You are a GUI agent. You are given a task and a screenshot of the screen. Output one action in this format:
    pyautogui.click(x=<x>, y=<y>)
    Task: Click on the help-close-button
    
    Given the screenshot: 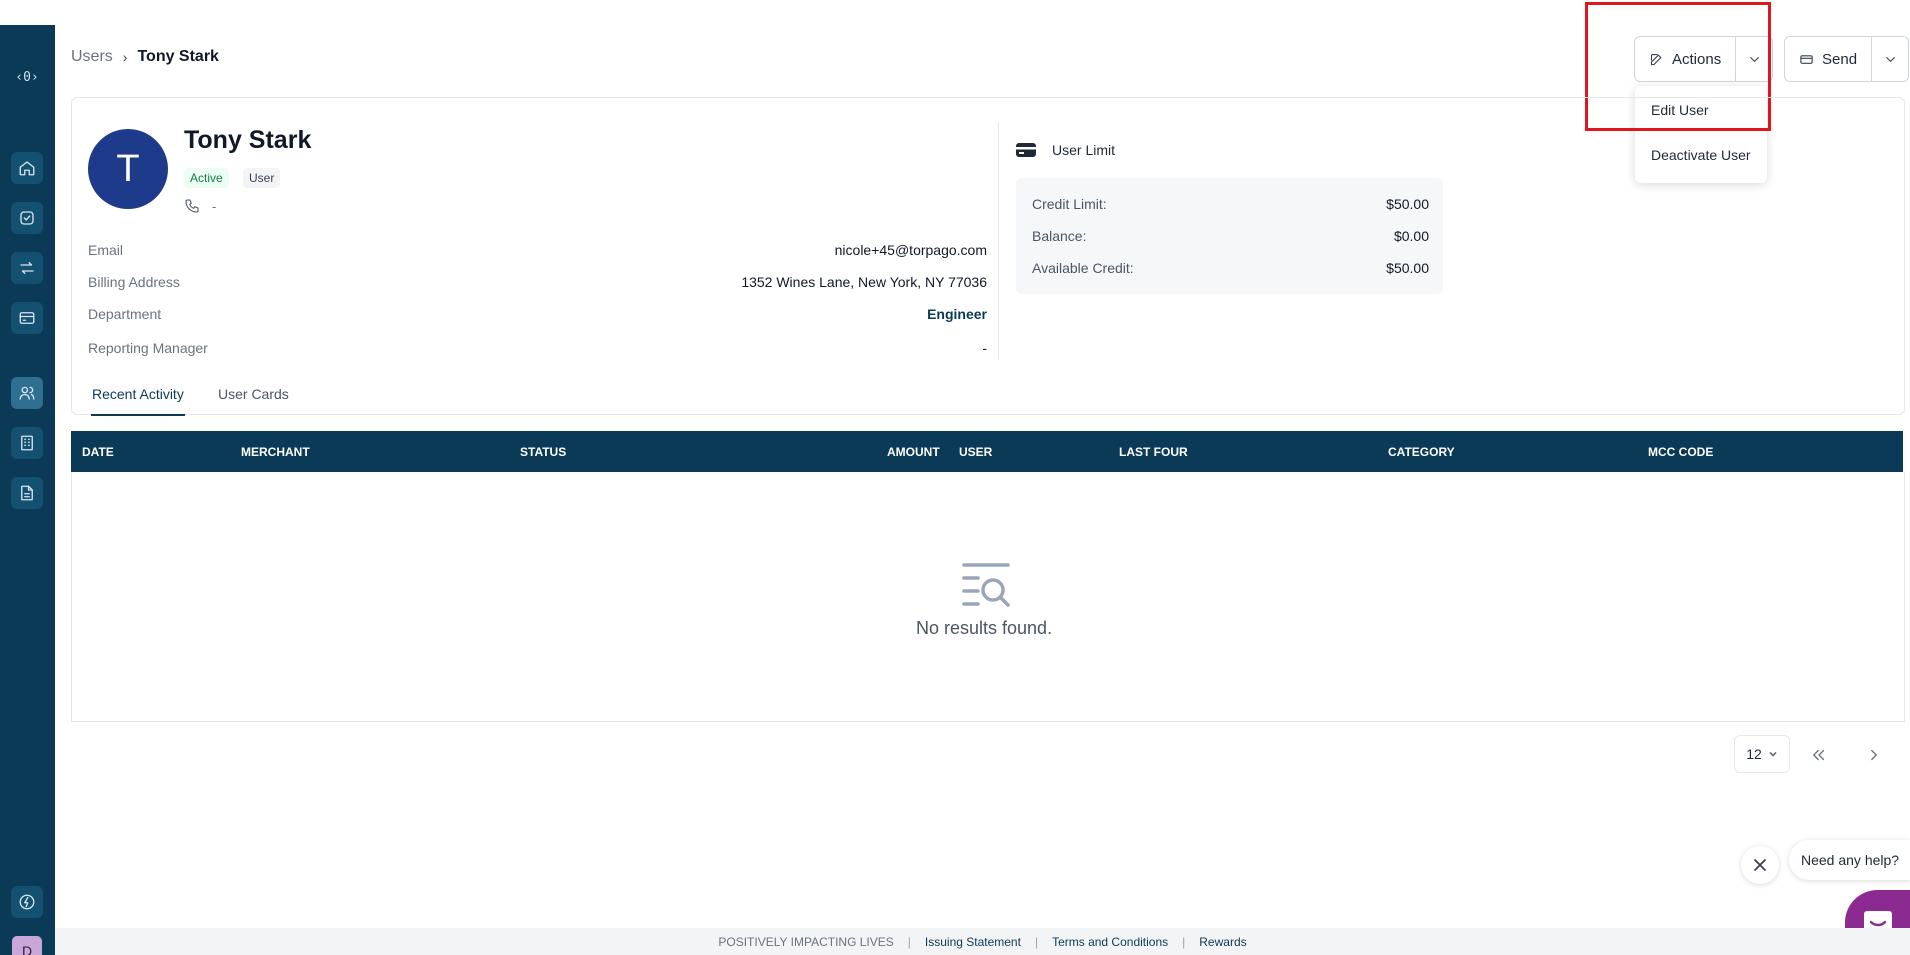 What is the action you would take?
    pyautogui.click(x=1760, y=865)
    